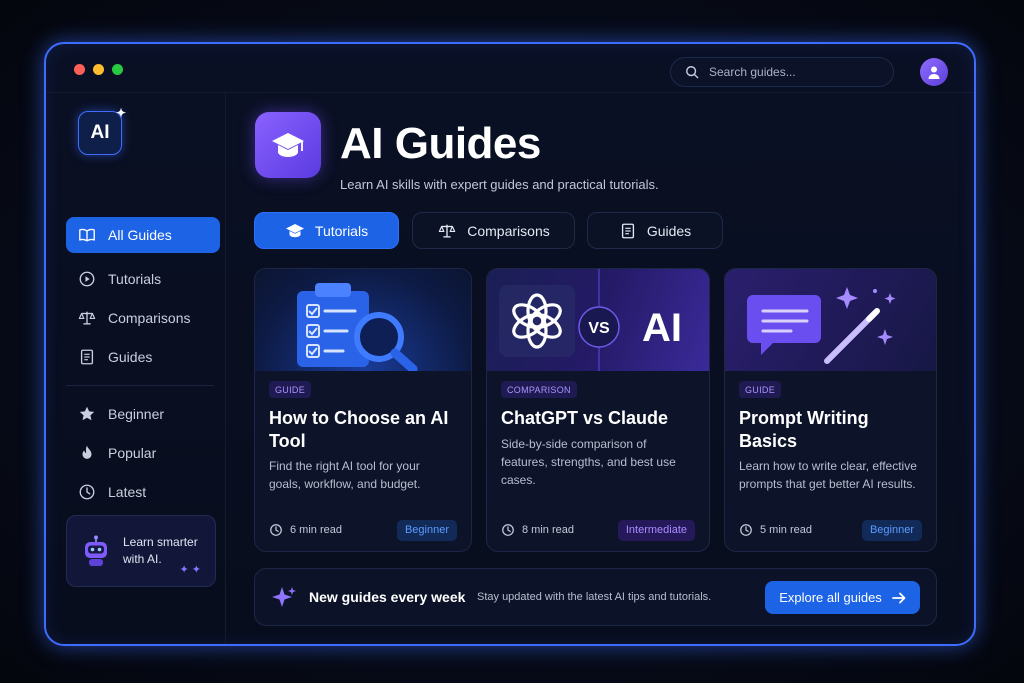 The image size is (1024, 683). I want to click on sidebar-item-label: Guides, so click(130, 357).